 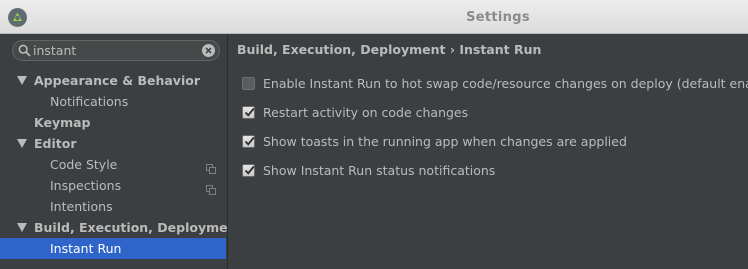 What do you see at coordinates (113, 143) in the screenshot?
I see `tree-item-editor: Editor` at bounding box center [113, 143].